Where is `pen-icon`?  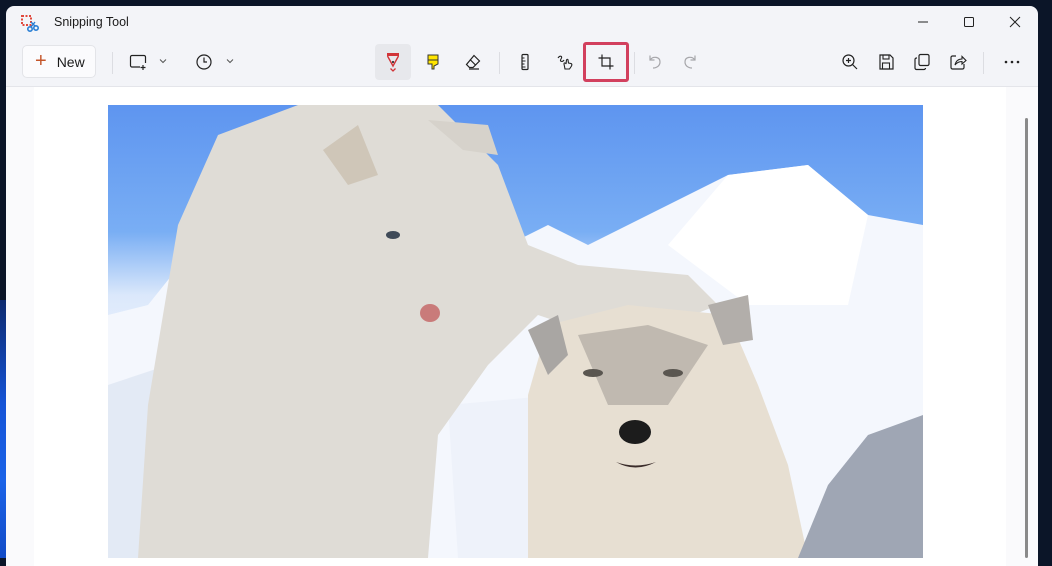 pen-icon is located at coordinates (393, 62).